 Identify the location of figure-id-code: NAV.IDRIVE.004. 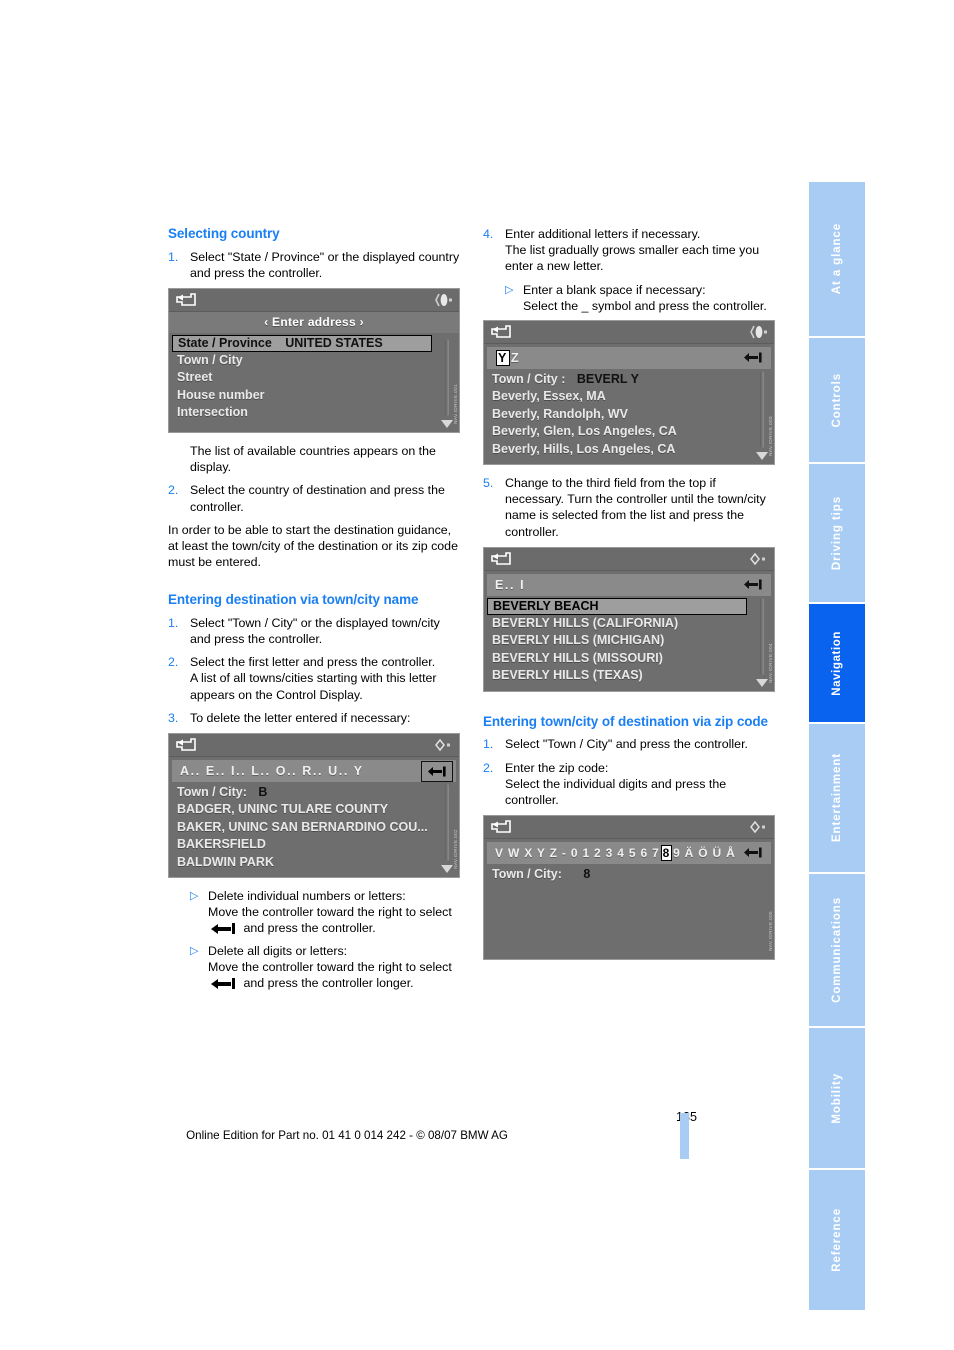
(770, 663).